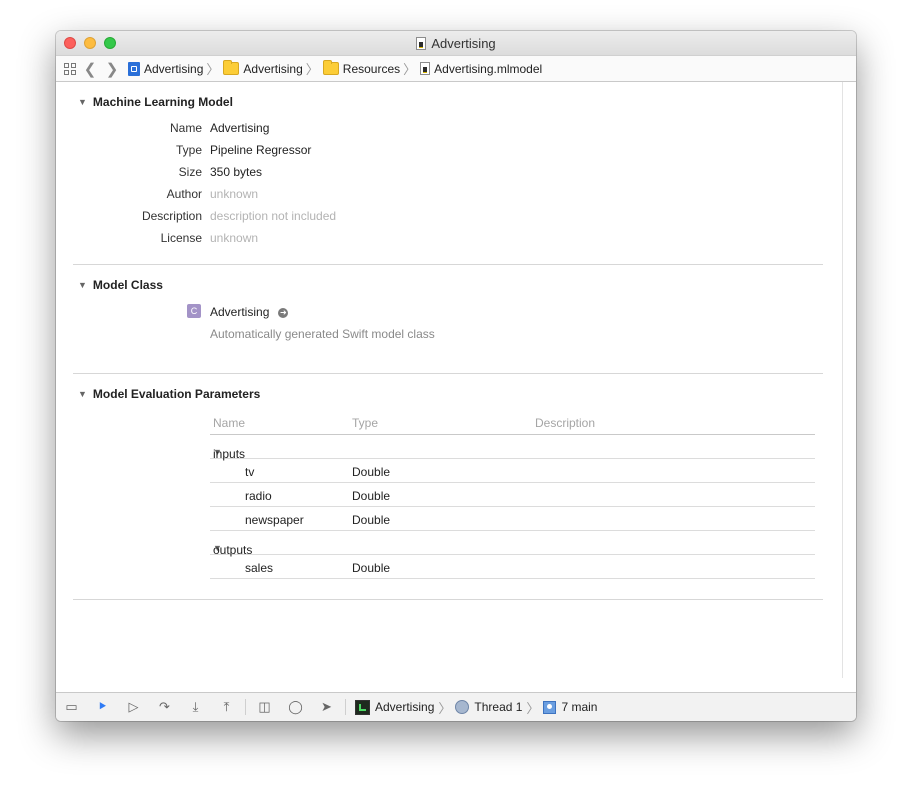 Image resolution: width=912 pixels, height=802 pixels. What do you see at coordinates (134, 68) in the screenshot?
I see `project-icon` at bounding box center [134, 68].